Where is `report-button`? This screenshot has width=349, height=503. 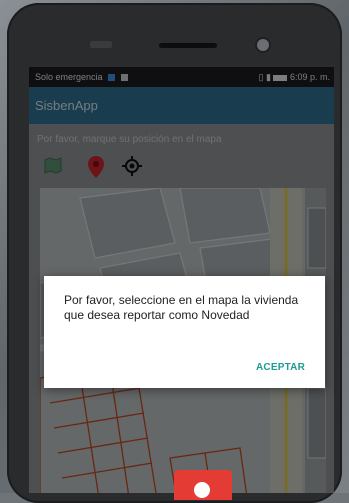 report-button is located at coordinates (203, 485).